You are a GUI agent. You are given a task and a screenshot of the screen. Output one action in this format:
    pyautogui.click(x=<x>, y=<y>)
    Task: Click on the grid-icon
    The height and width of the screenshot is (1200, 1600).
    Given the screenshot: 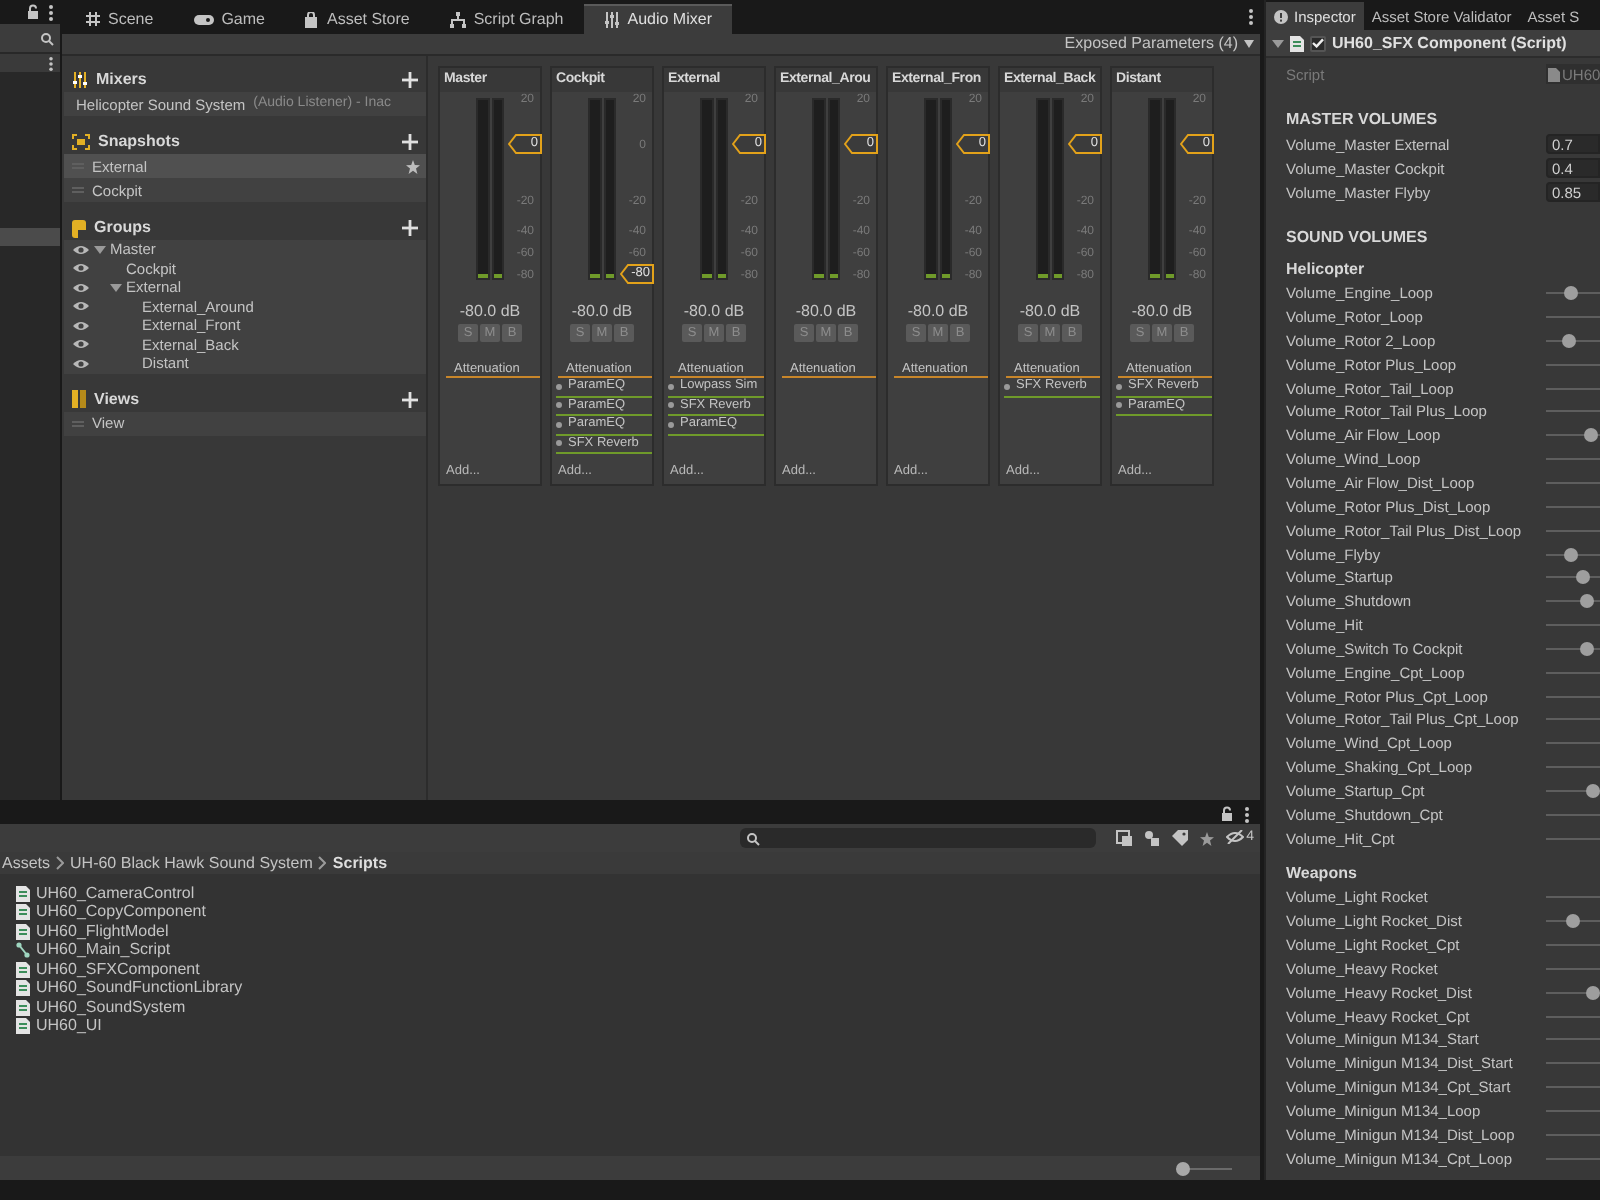 What is the action you would take?
    pyautogui.click(x=93, y=19)
    